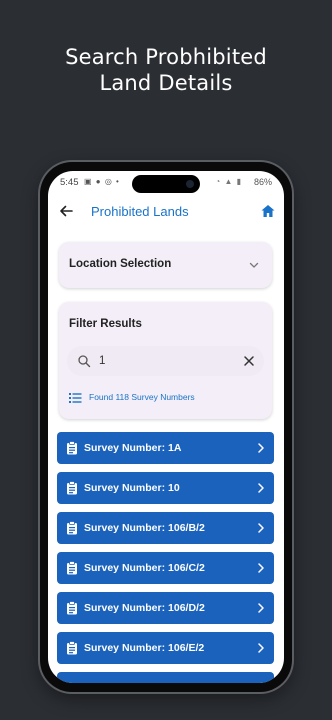 The width and height of the screenshot is (332, 720). Describe the element at coordinates (144, 648) in the screenshot. I see `list-item-label: Survey Number: 106/E/2` at that location.